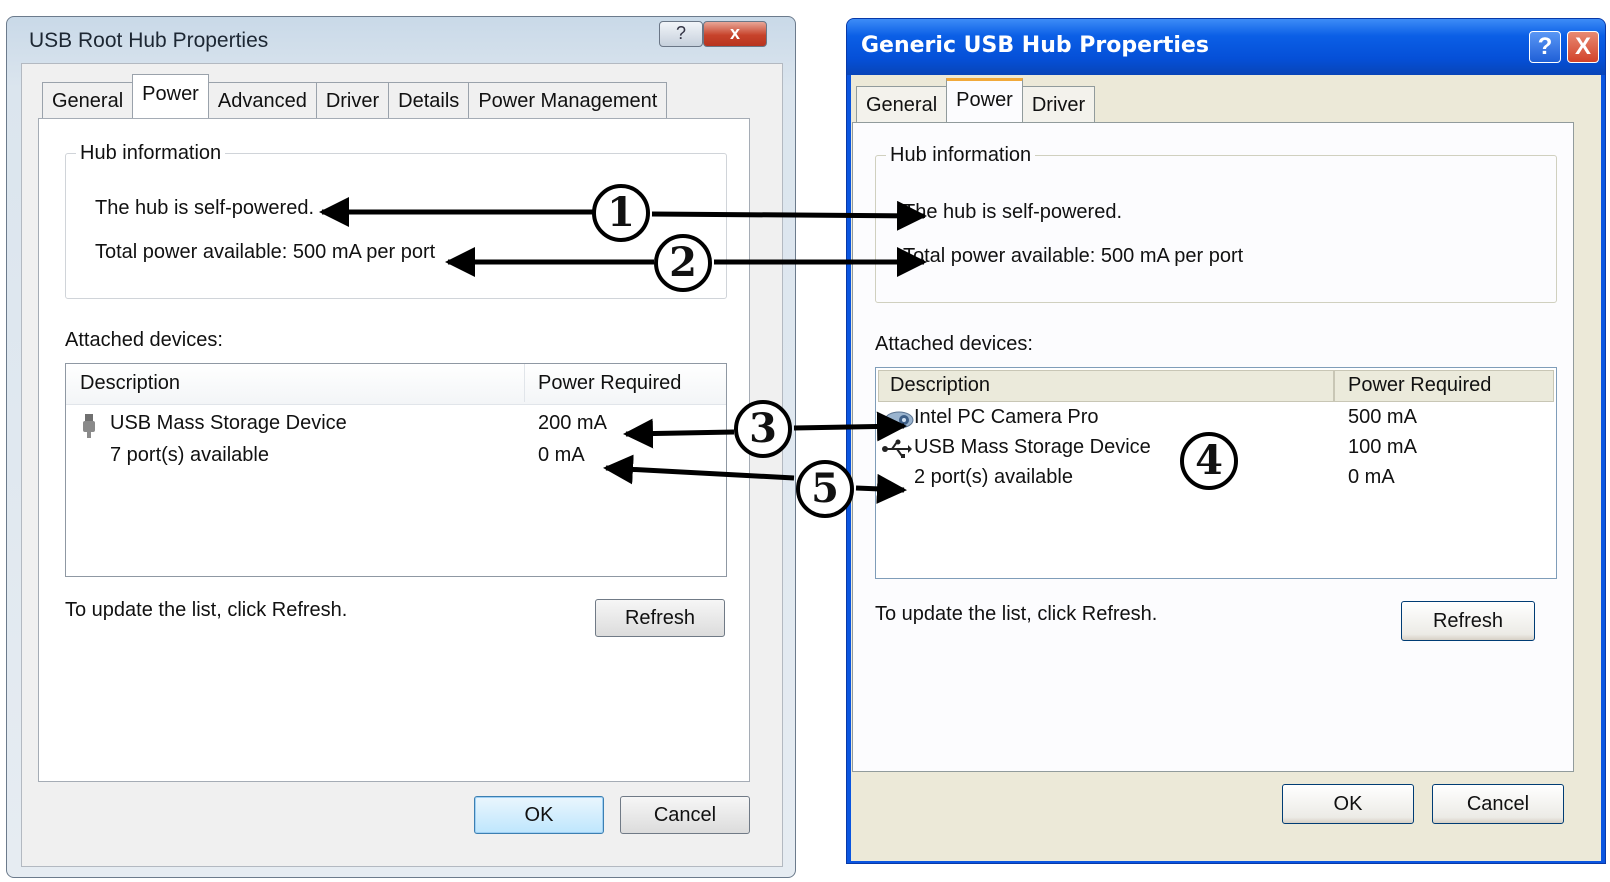  Describe the element at coordinates (825, 489) in the screenshot. I see `callout-5: 5` at that location.